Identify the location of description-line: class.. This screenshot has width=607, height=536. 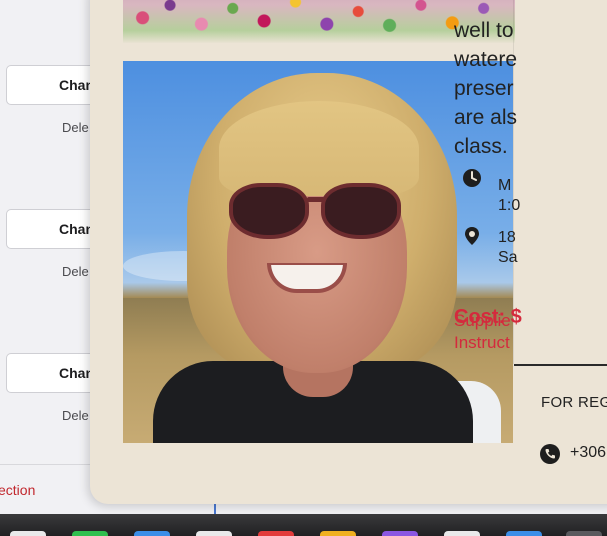
(481, 146).